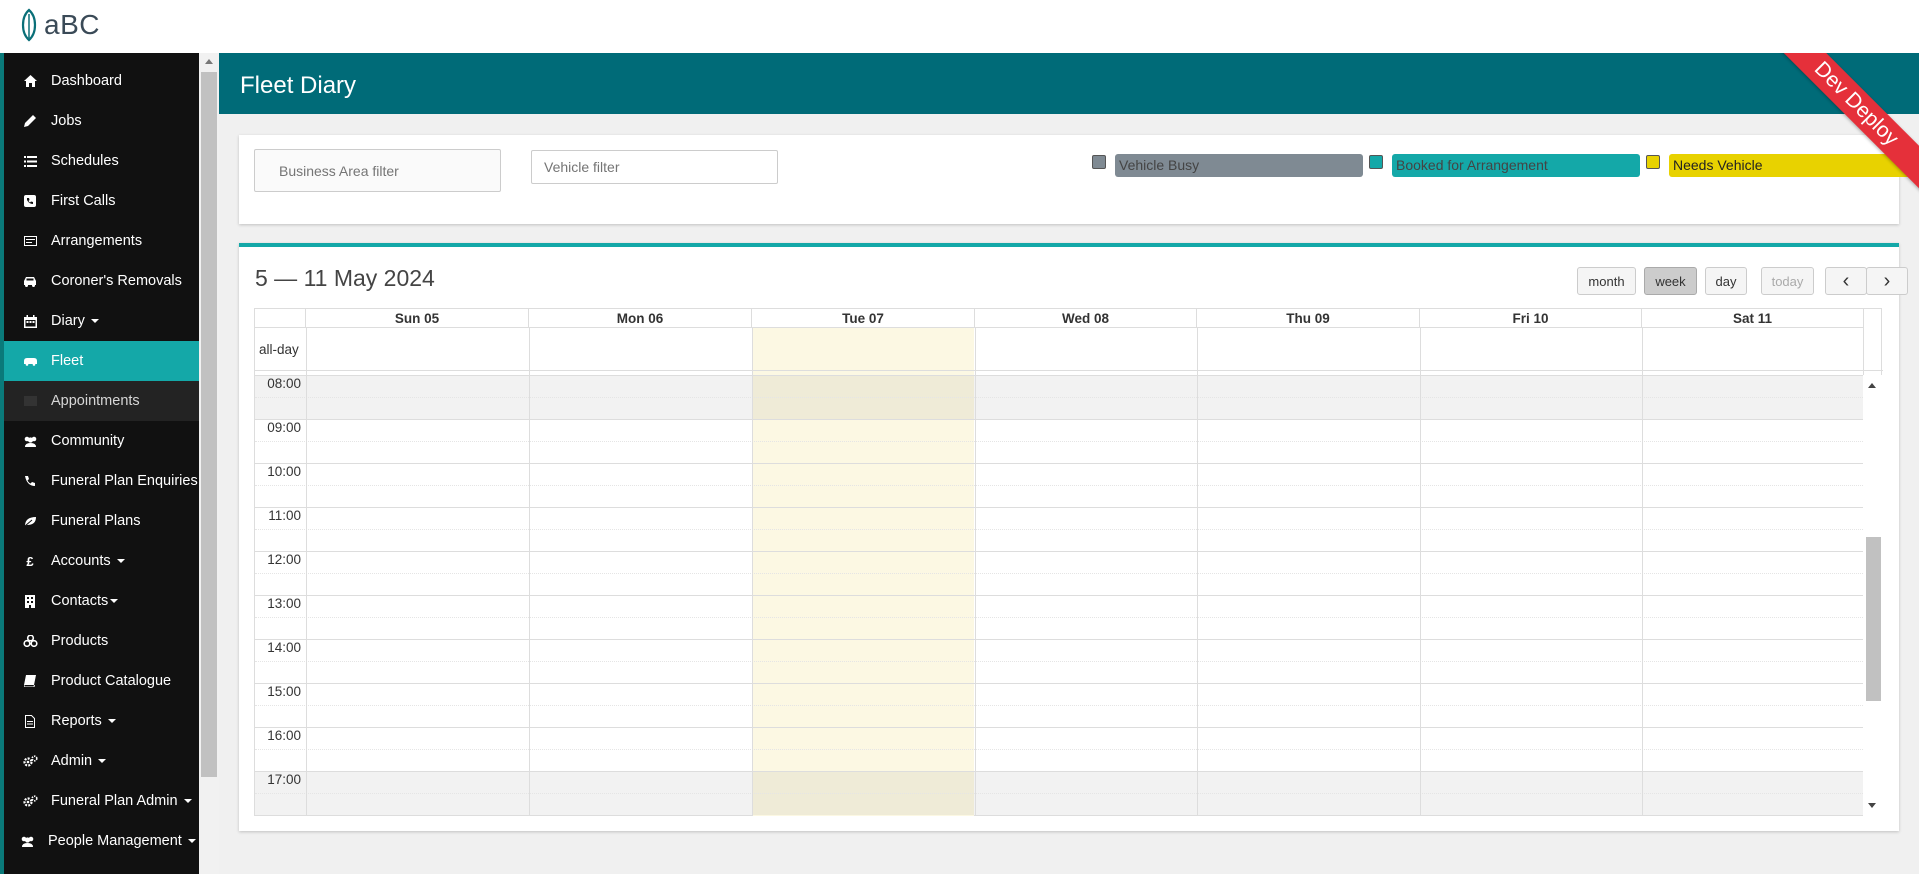 The height and width of the screenshot is (874, 1919). I want to click on legend-vehicle-busy: Vehicle Busy, so click(1239, 165).